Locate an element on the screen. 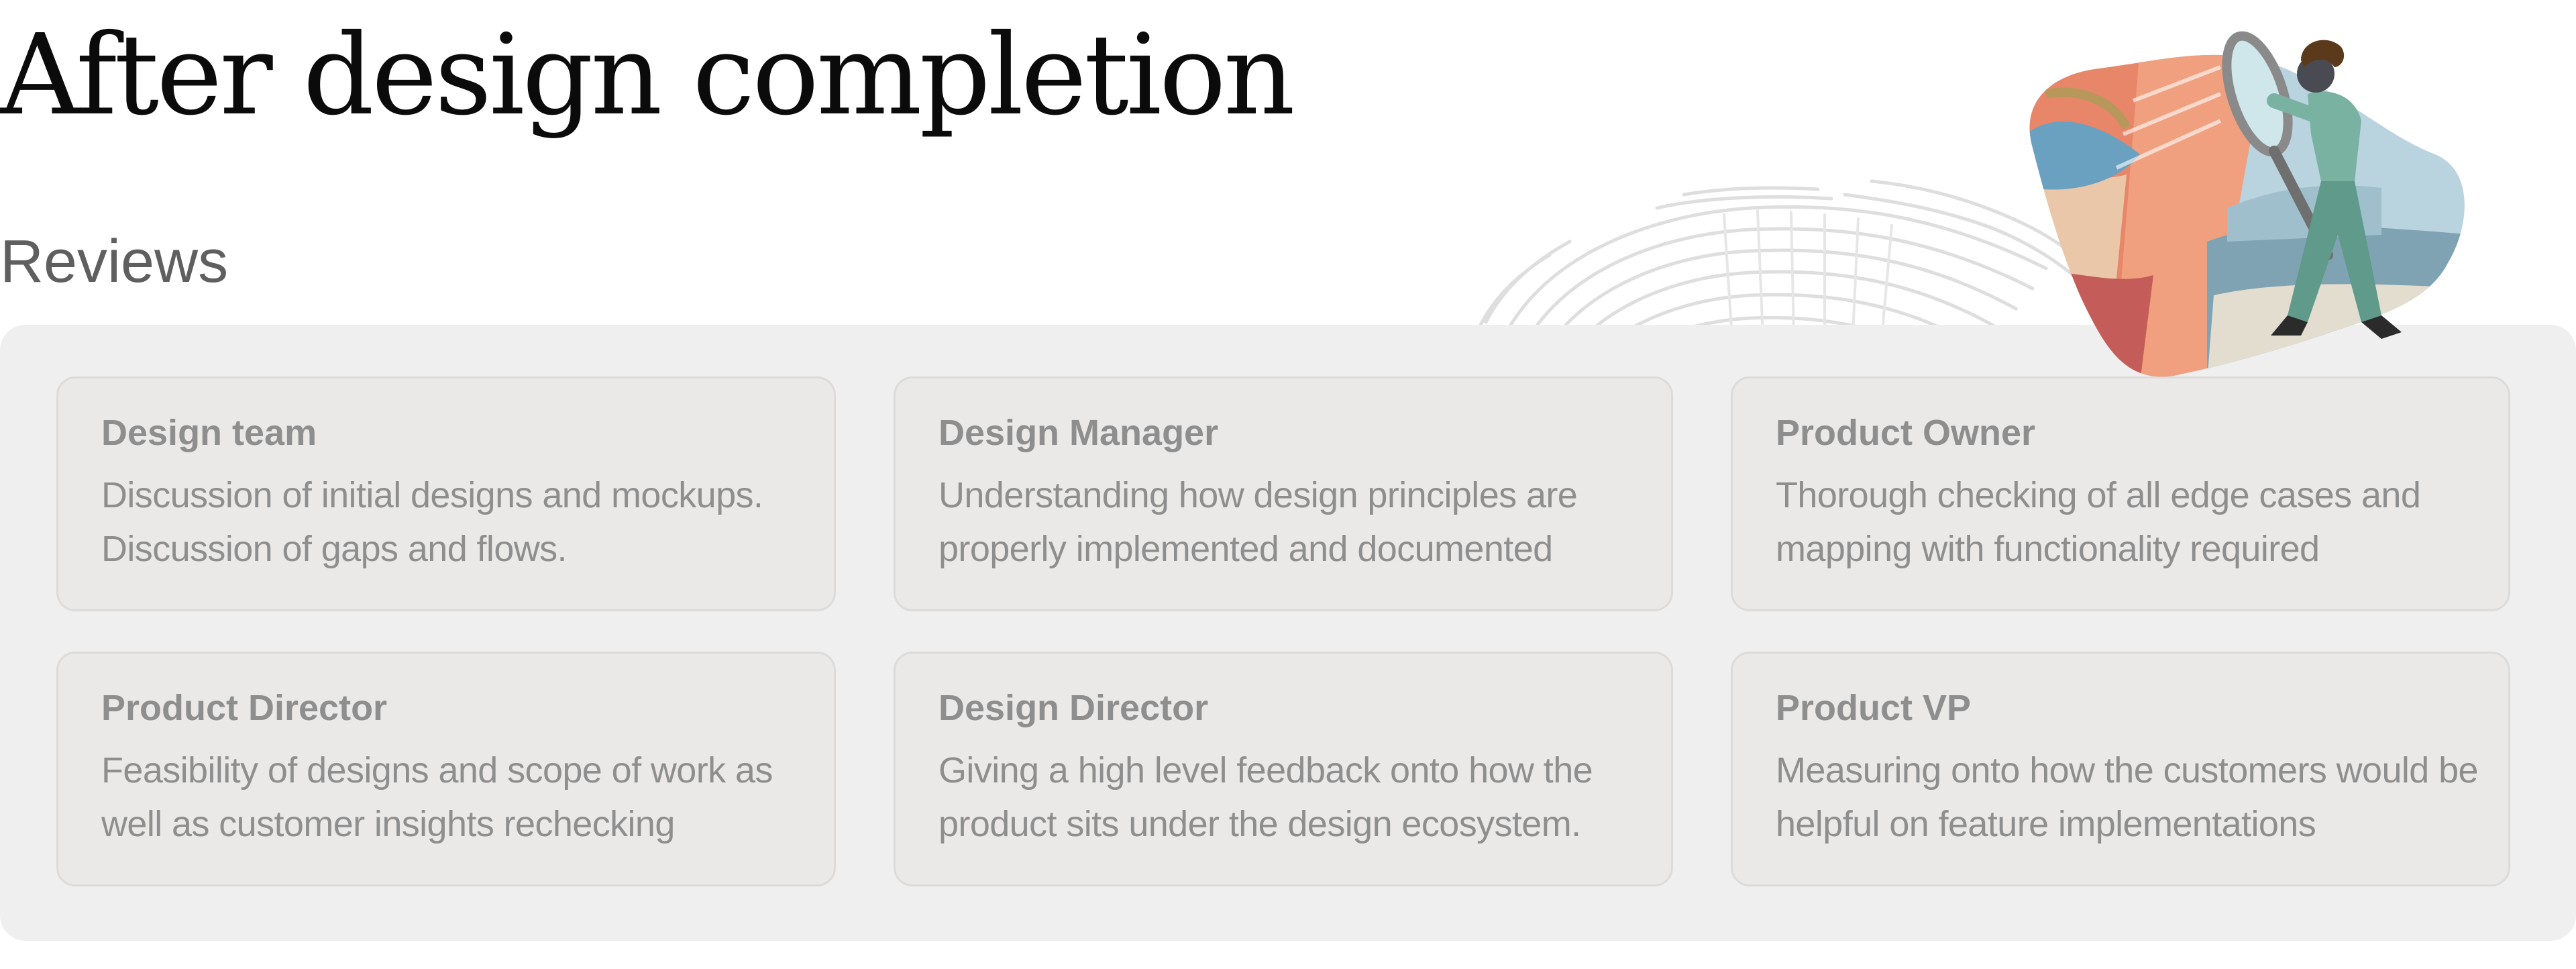  review-card-title: Design Manager is located at coordinates (1078, 433).